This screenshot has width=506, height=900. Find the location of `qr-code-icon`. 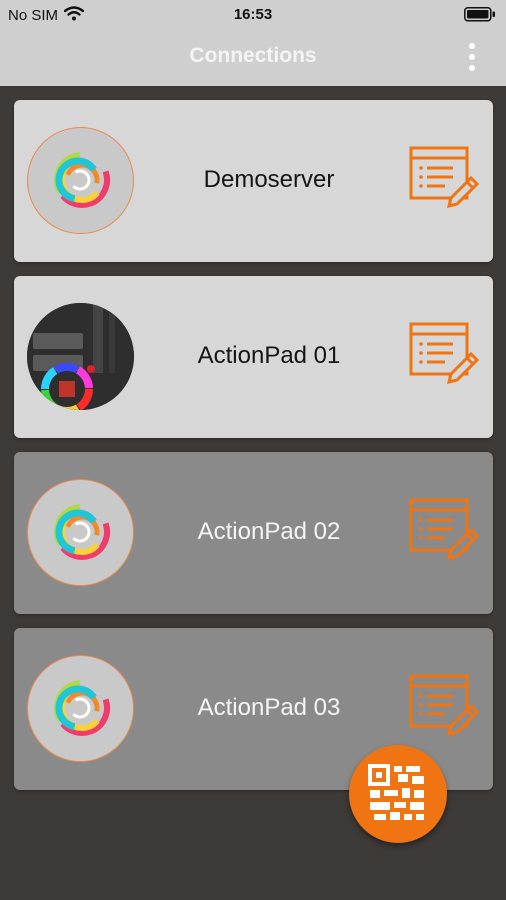

qr-code-icon is located at coordinates (396, 792).